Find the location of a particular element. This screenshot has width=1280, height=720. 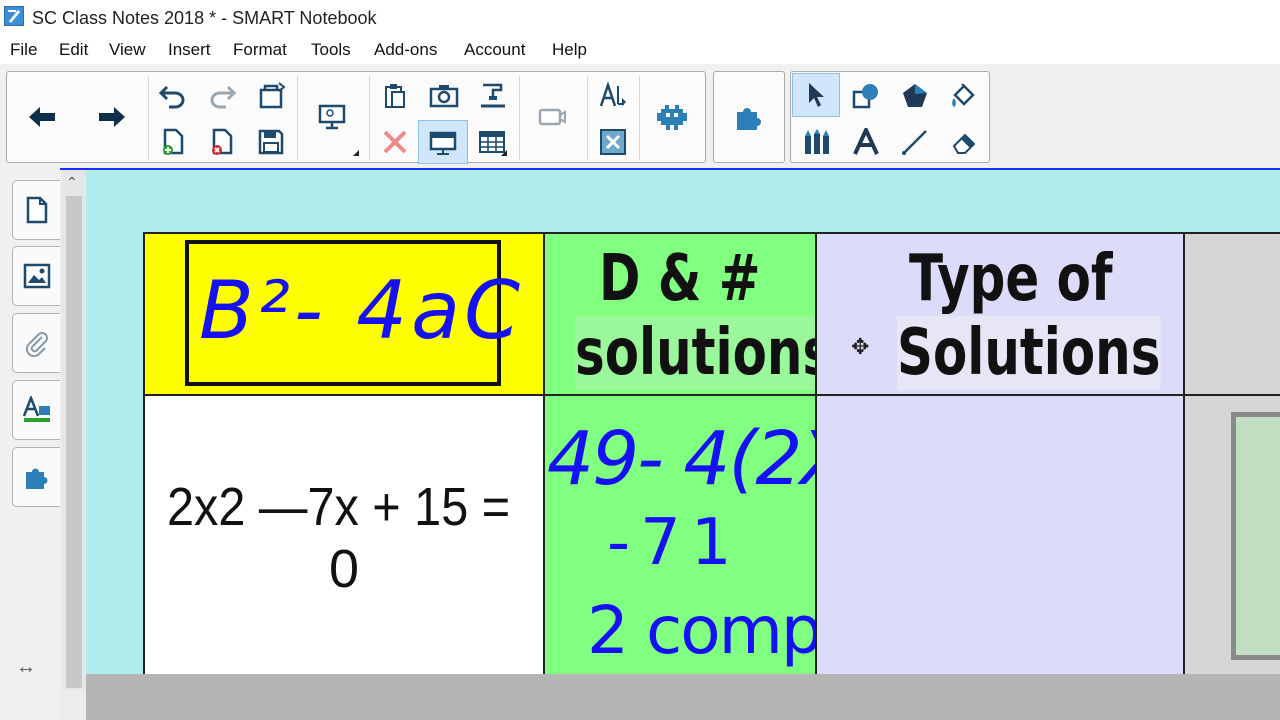

pens-icon is located at coordinates (817, 142).